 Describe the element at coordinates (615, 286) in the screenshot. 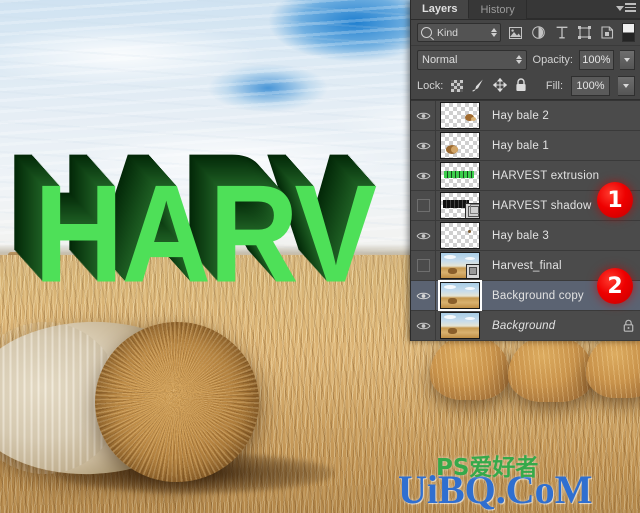

I see `annotation-badge-2: 2` at that location.